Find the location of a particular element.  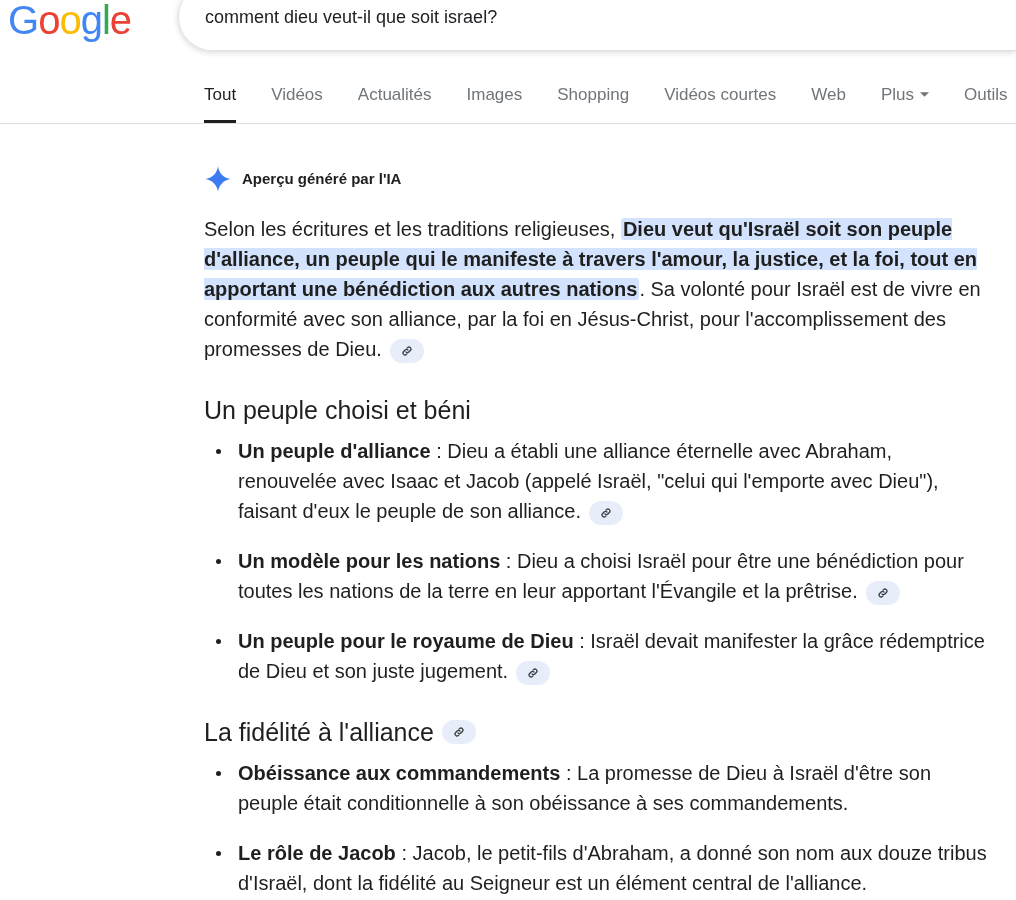

bullet-text: Un modèle pour les nations : Dieu a choisi Israël pour être une bénédiction pour toutes les nations de la terre en leur apportant l'Évangile et la prêtrise. is located at coordinates (613, 576).